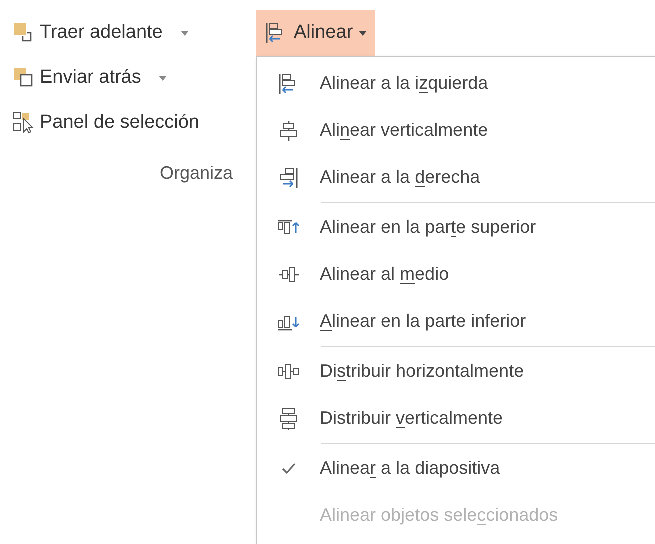 The width and height of the screenshot is (655, 544). I want to click on menu-item: Alinear en la parte superior, so click(456, 227).